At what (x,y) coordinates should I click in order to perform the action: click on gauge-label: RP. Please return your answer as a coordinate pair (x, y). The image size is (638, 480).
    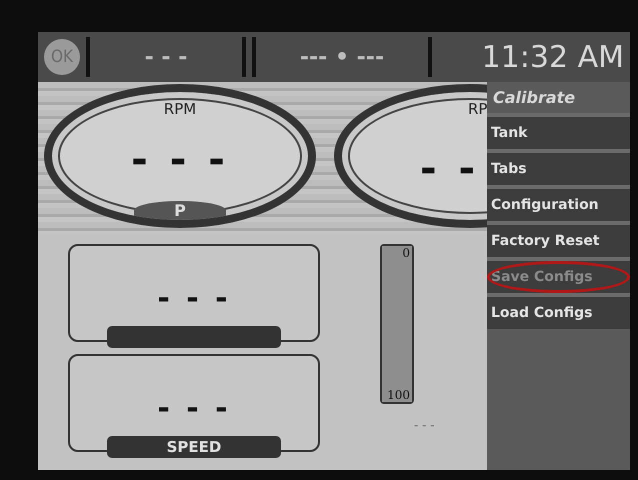
    Looking at the image, I should click on (477, 109).